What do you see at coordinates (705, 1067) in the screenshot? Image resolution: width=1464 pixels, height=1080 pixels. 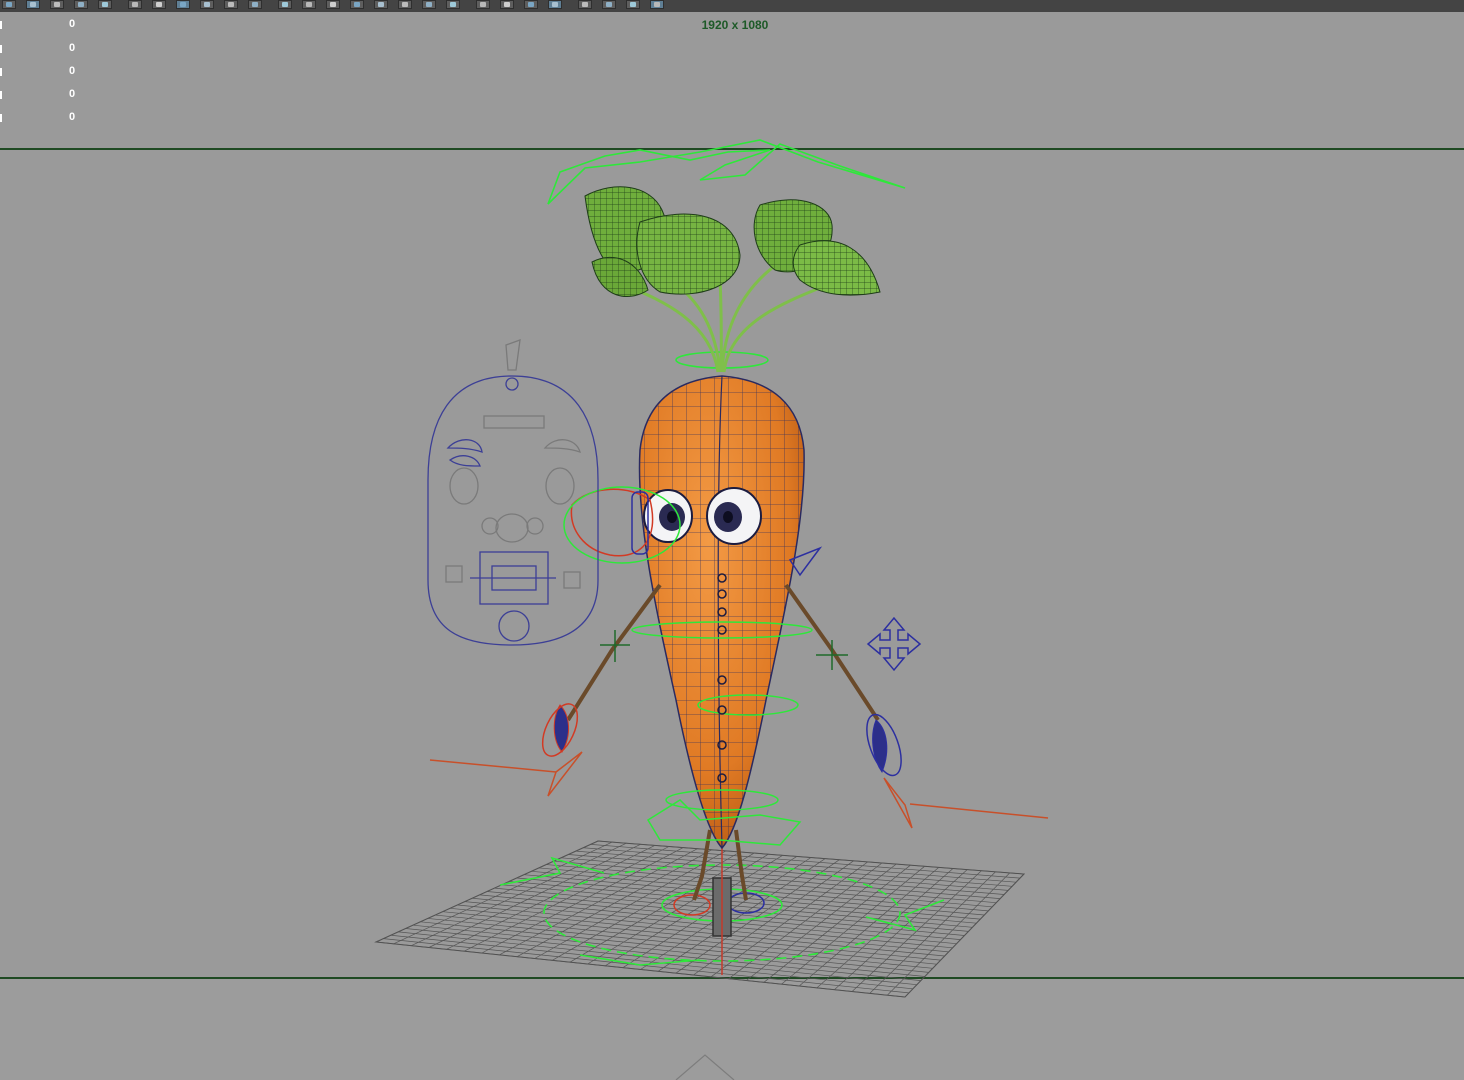 I see `view-cube-hint` at bounding box center [705, 1067].